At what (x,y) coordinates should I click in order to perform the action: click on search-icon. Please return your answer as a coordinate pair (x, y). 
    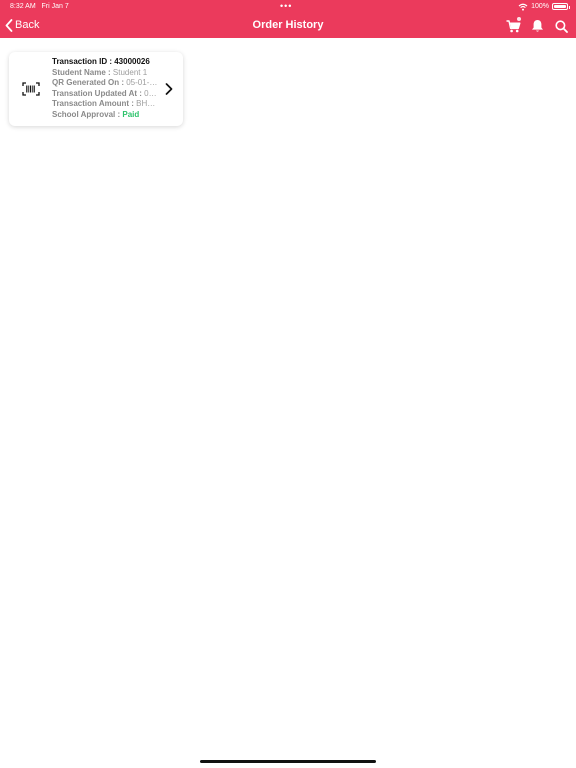
    Looking at the image, I should click on (561, 26).